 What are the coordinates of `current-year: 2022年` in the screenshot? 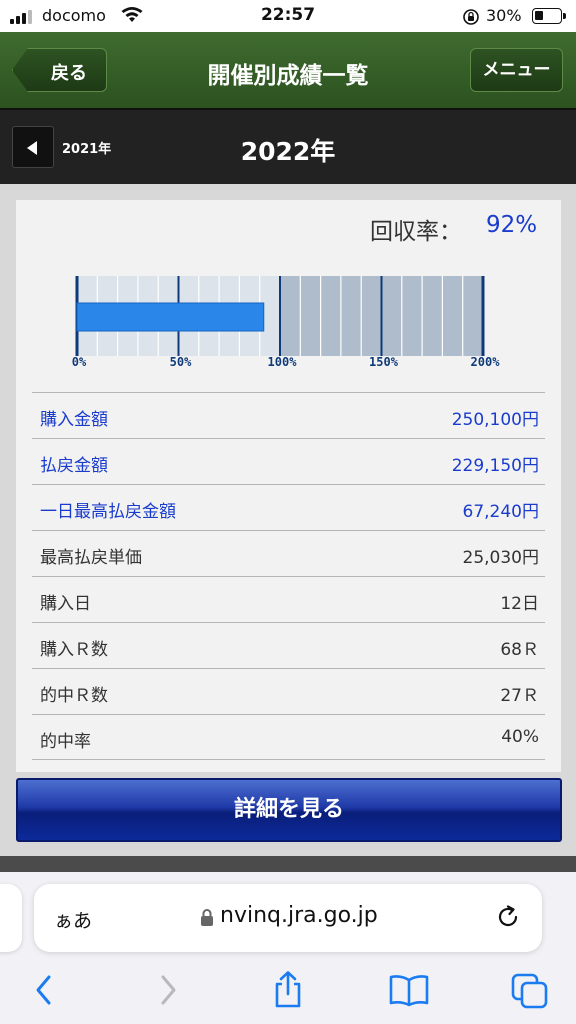 It's located at (288, 151).